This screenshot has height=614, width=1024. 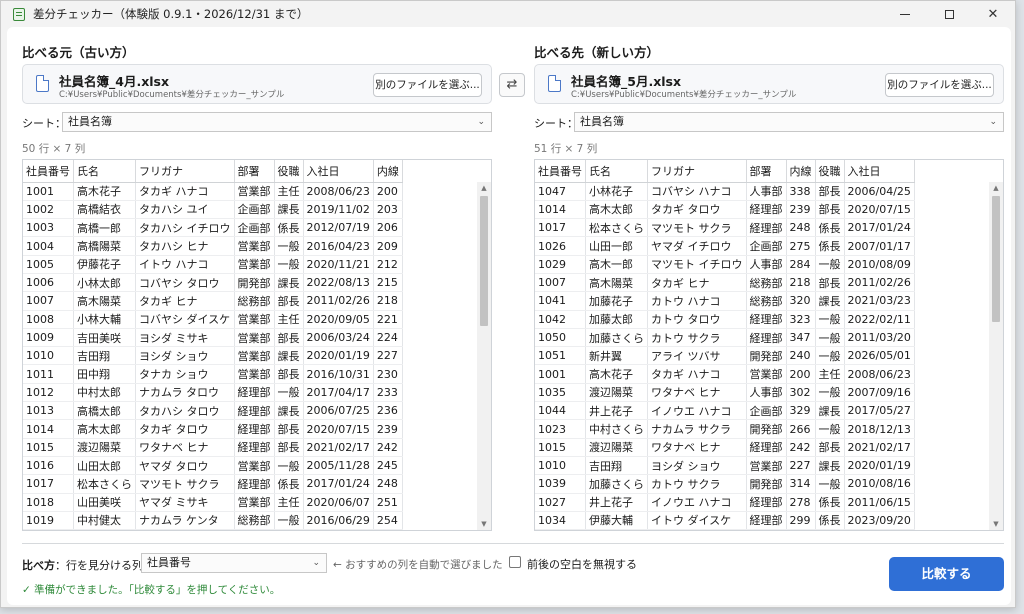 I want to click on table-row: 1051 新井翼 アライ ツバサ 開発部 240 一般 2026/05/01, so click(x=725, y=356).